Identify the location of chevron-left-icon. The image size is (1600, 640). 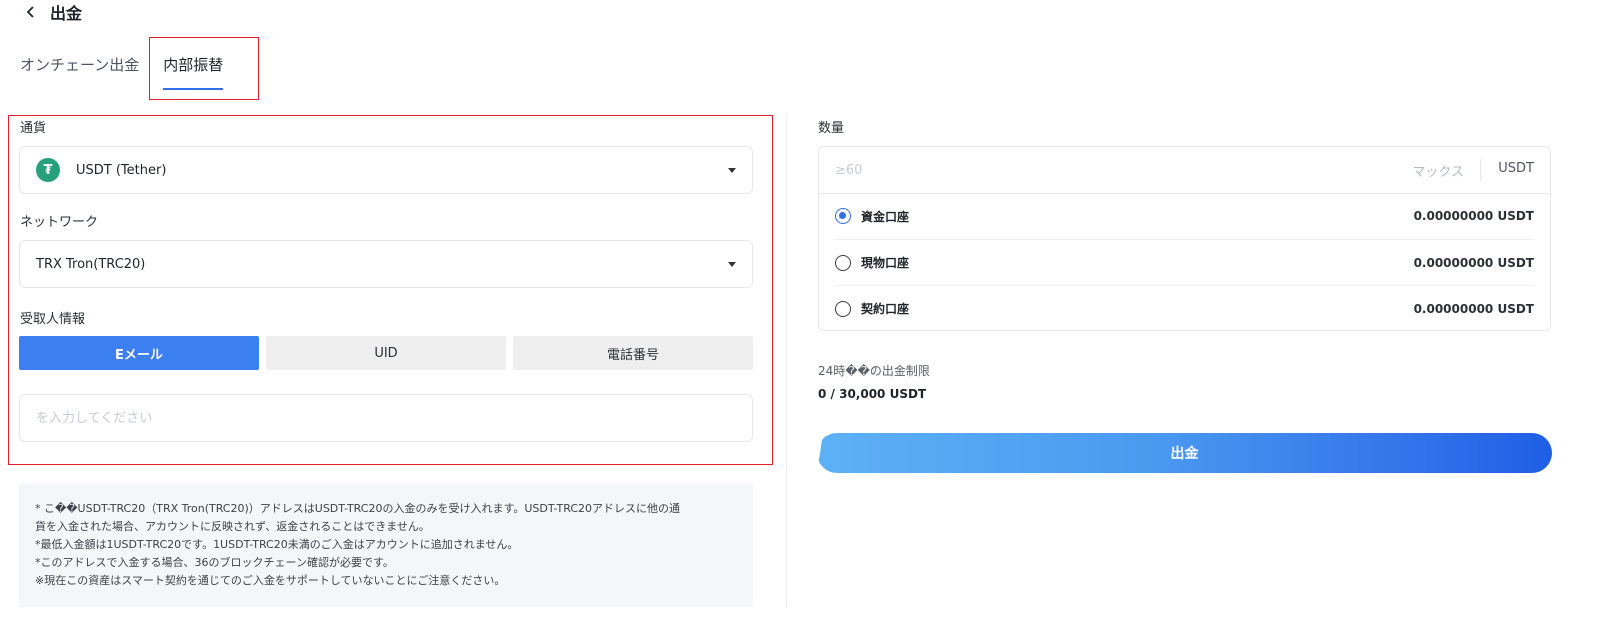
(31, 12).